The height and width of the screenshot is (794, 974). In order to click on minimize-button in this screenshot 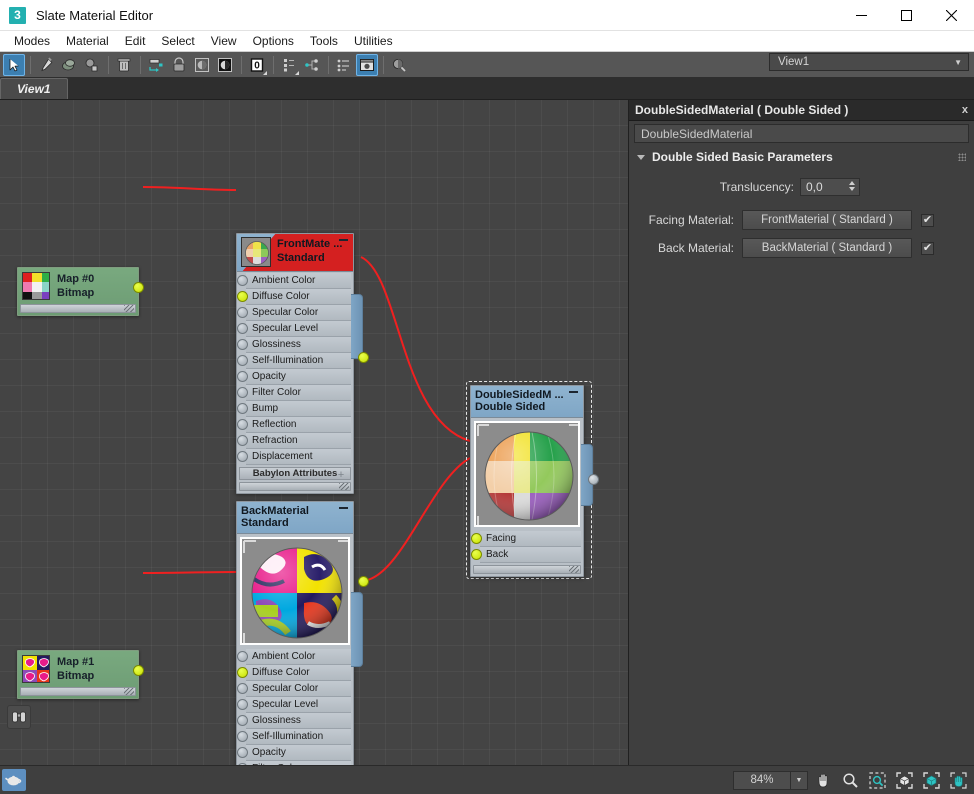, I will do `click(861, 15)`.